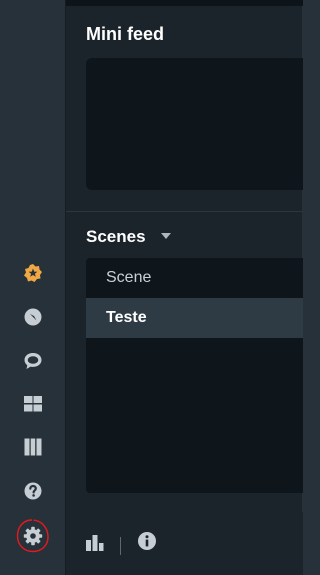  I want to click on top-bar, so click(184, 3).